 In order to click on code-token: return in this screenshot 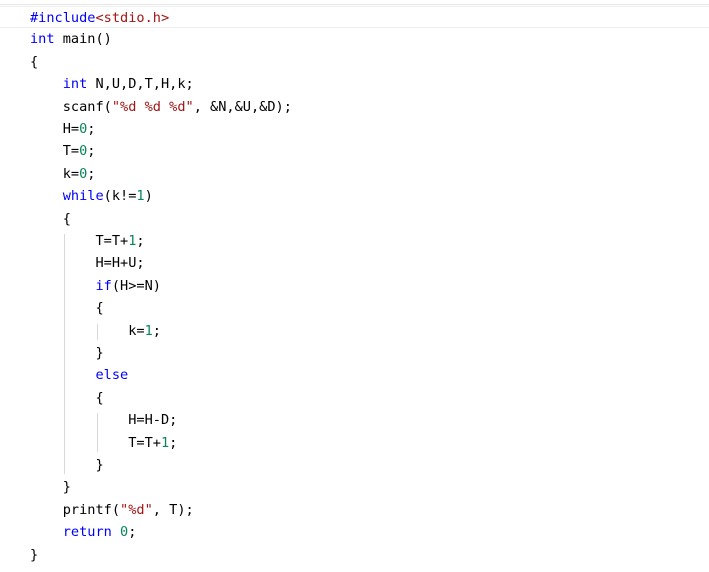, I will do `click(87, 532)`.